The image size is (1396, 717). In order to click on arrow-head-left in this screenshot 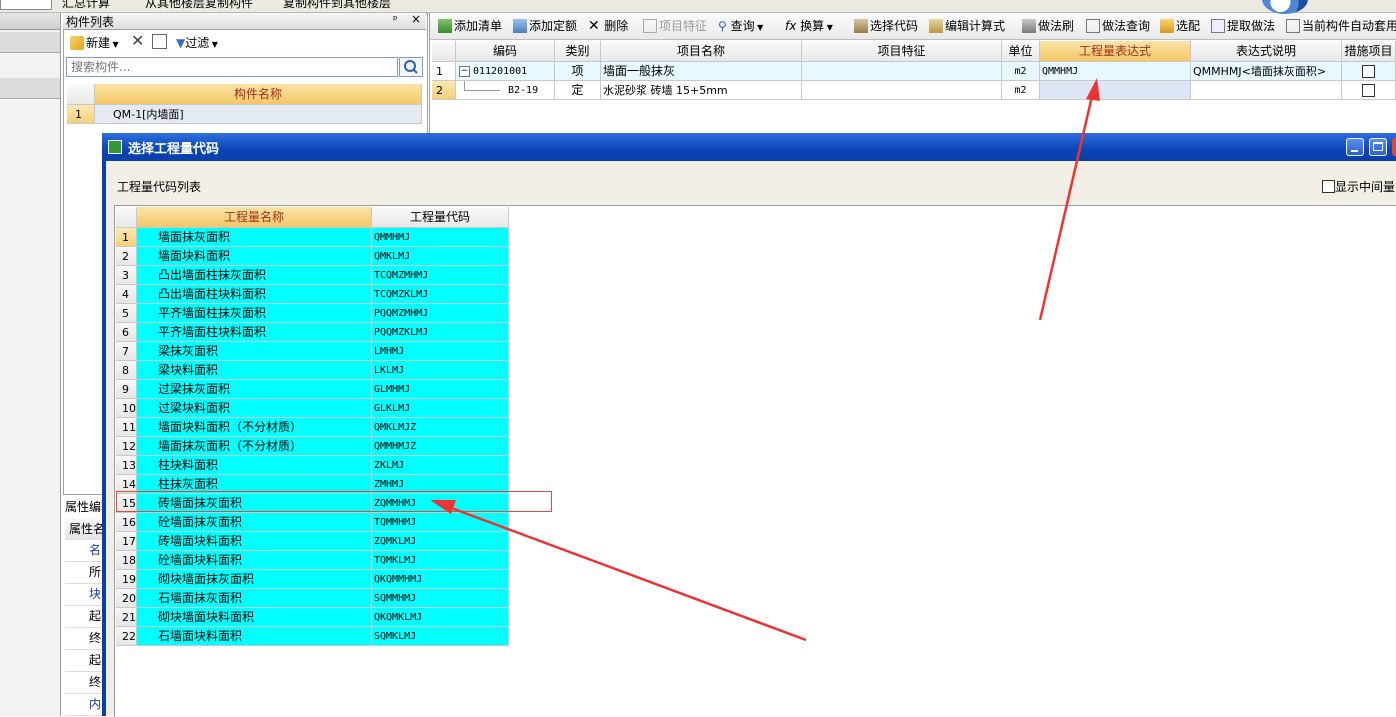, I will do `click(443, 507)`.